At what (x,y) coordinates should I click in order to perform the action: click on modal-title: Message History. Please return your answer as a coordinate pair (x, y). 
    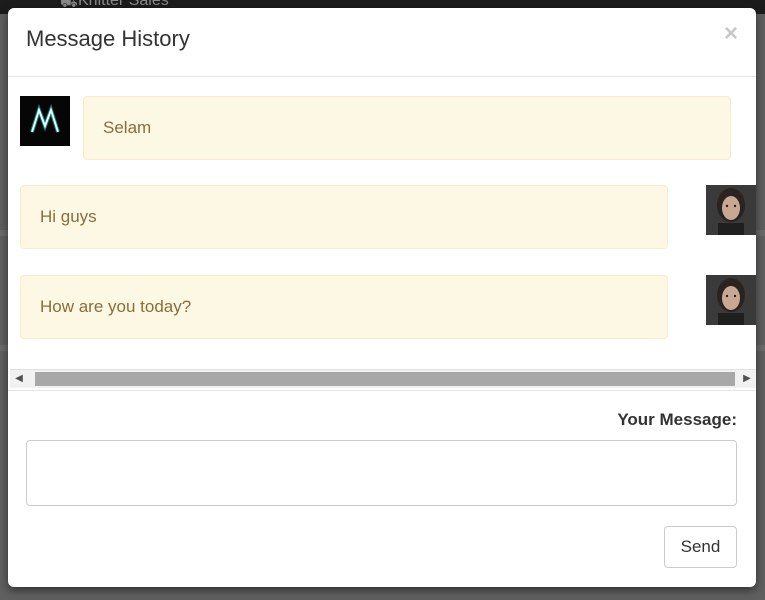
    Looking at the image, I should click on (108, 38).